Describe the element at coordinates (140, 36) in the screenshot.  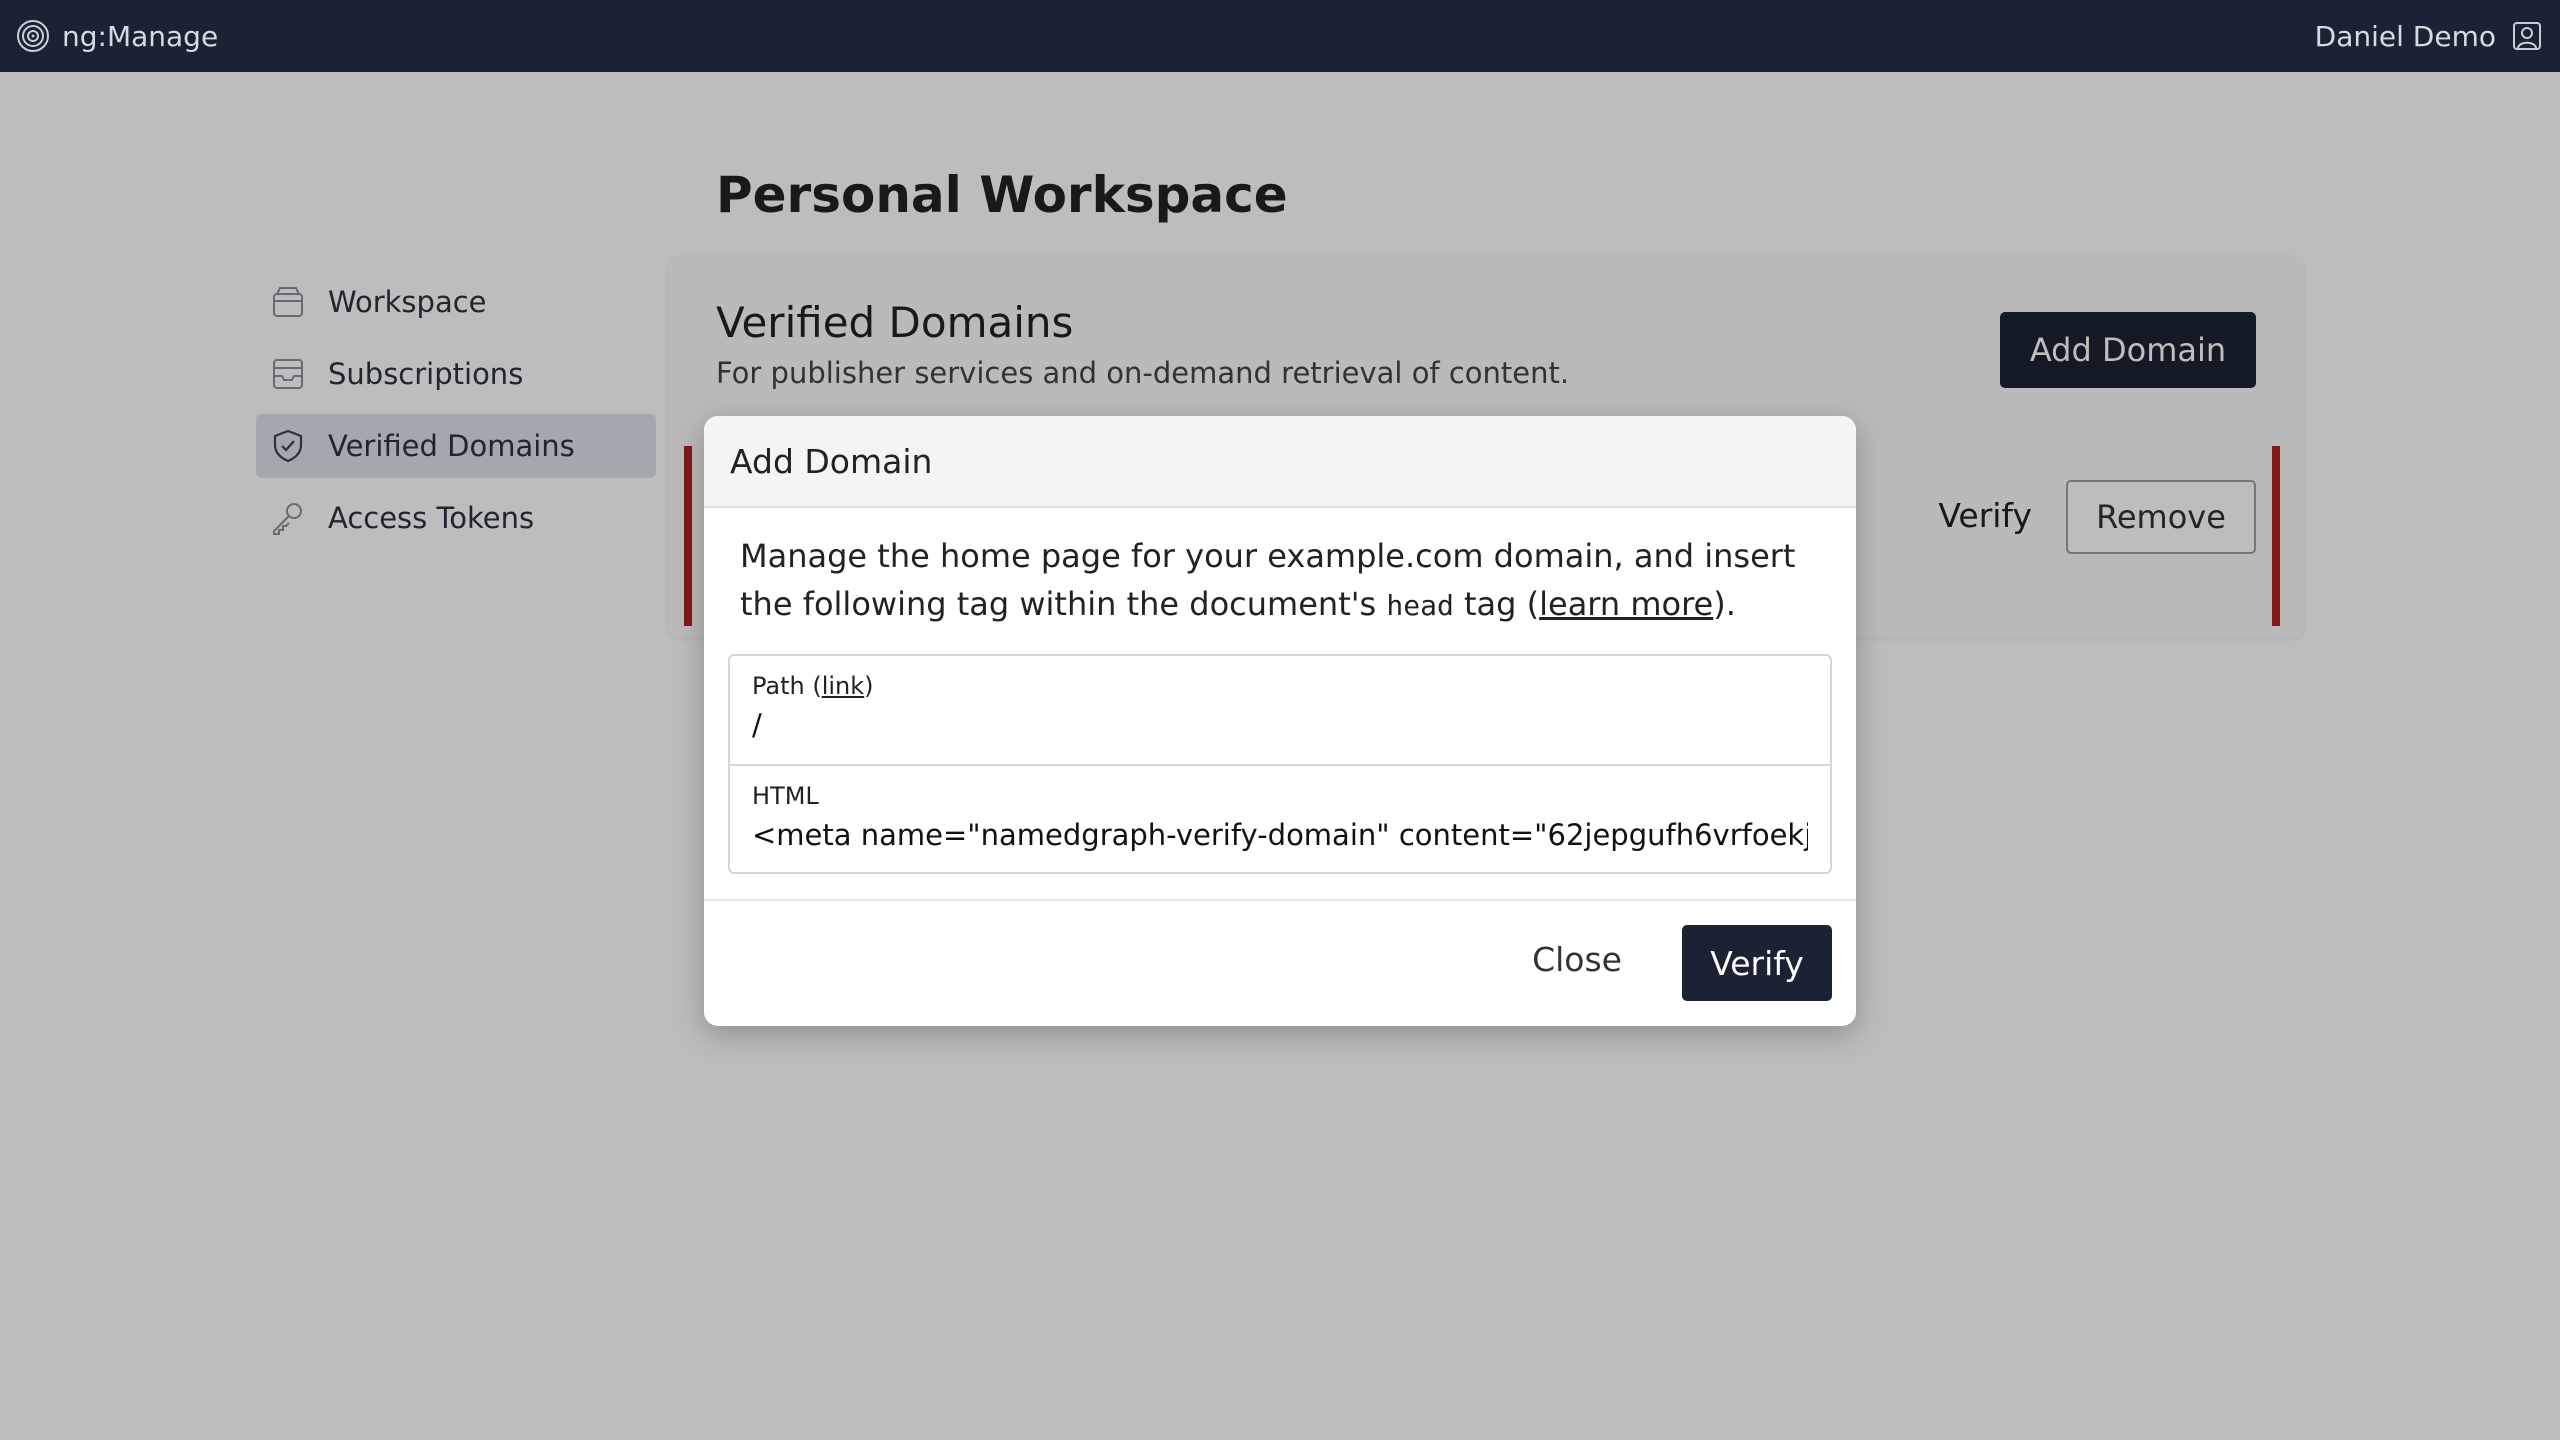
I see `app-title: ng:Manage` at that location.